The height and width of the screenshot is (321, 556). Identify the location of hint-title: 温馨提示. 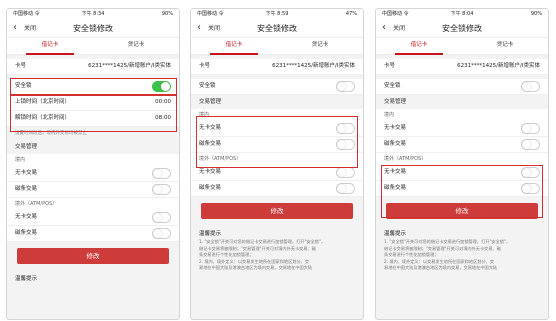
(210, 234).